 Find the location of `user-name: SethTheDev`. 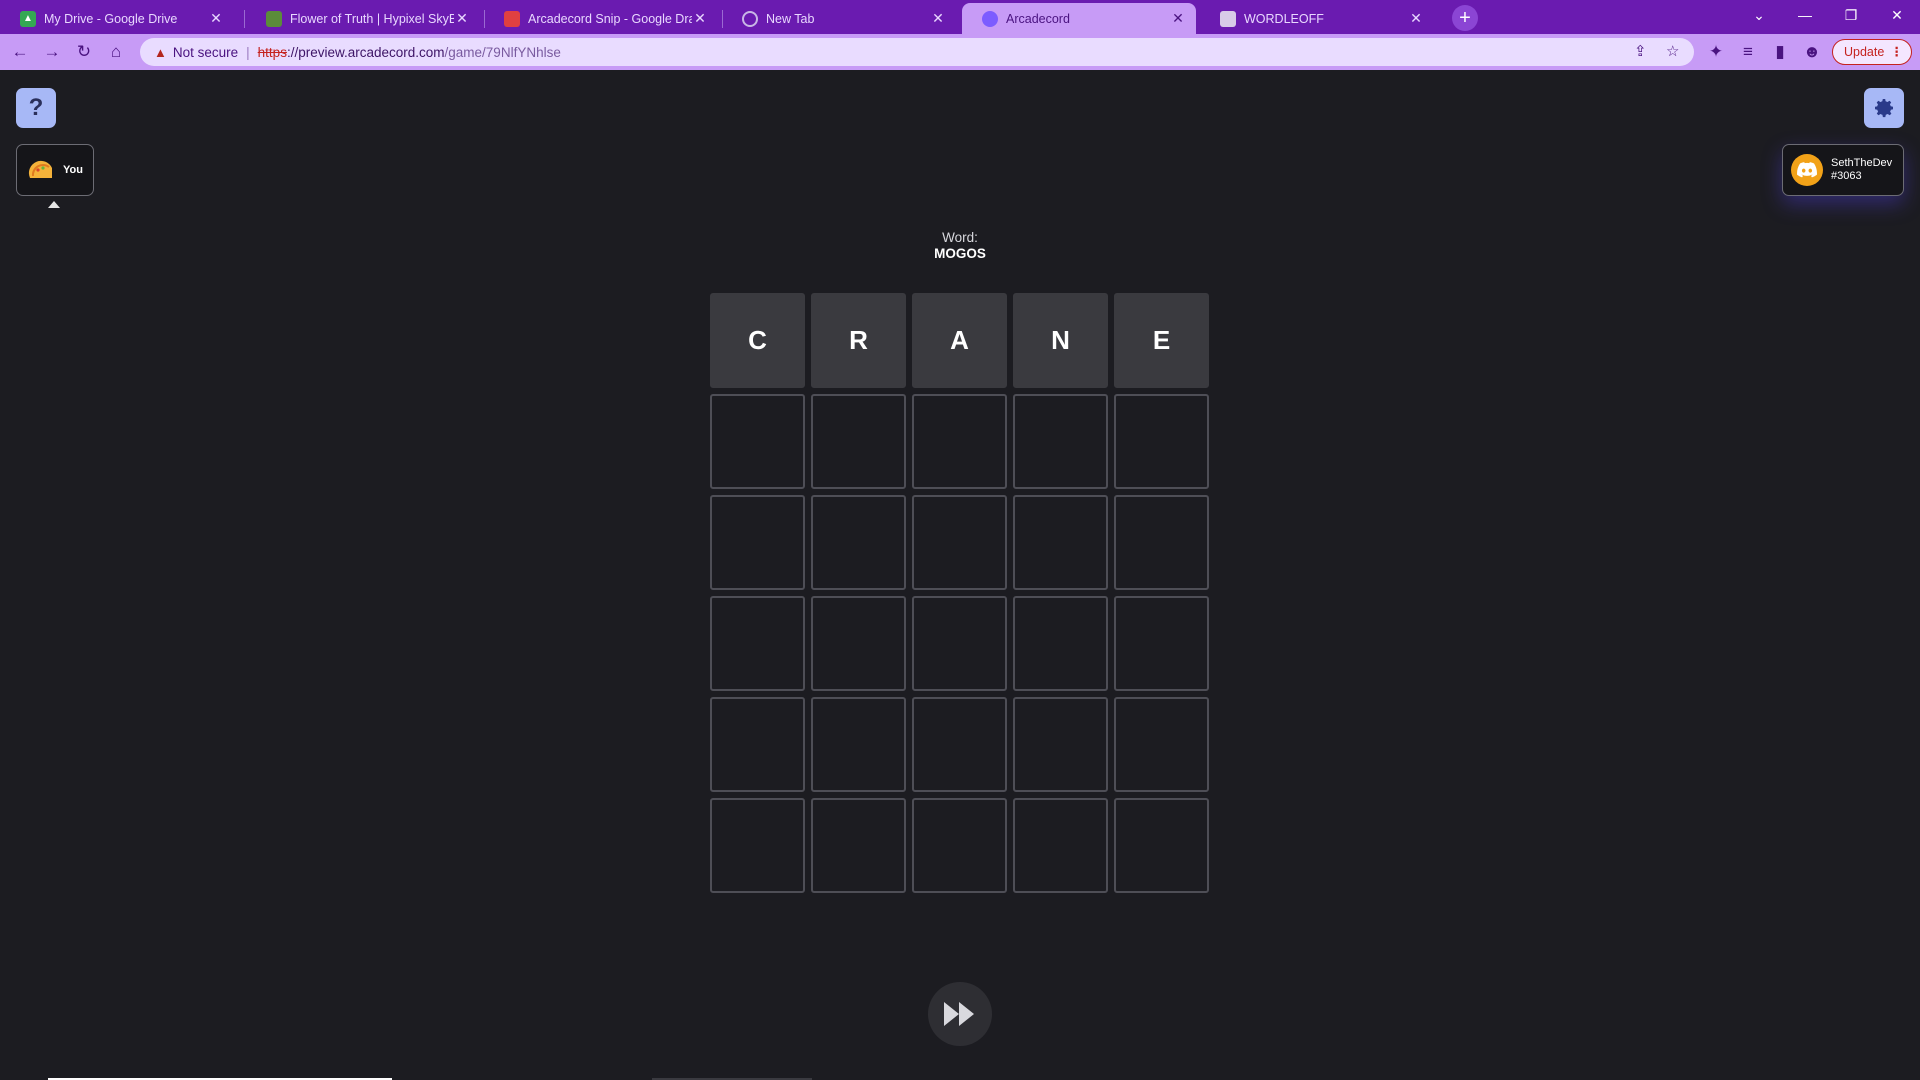

user-name: SethTheDev is located at coordinates (1862, 163).